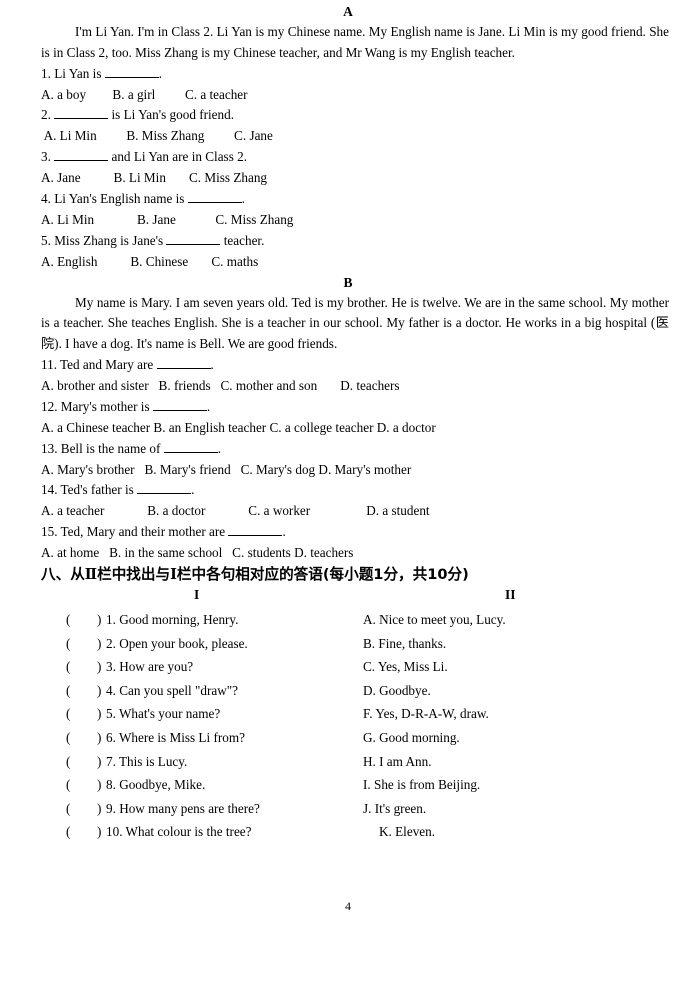 The height and width of the screenshot is (983, 696). What do you see at coordinates (197, 595) in the screenshot?
I see `column-header-left: I` at bounding box center [197, 595].